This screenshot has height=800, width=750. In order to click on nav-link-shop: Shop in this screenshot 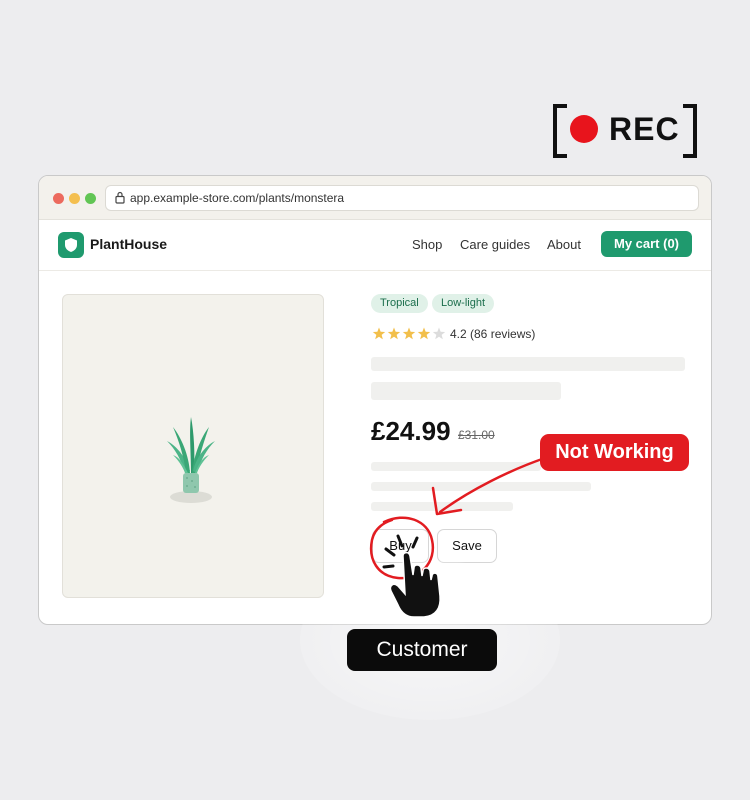, I will do `click(427, 244)`.